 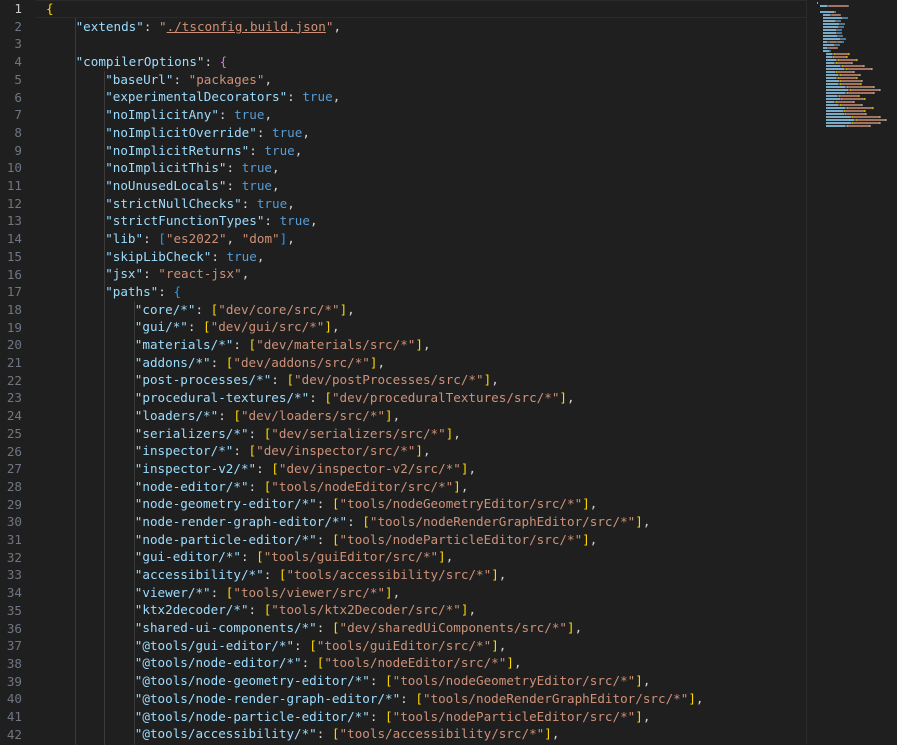 What do you see at coordinates (225, 504) in the screenshot?
I see `json-key: "node-geometry-editor/*"` at bounding box center [225, 504].